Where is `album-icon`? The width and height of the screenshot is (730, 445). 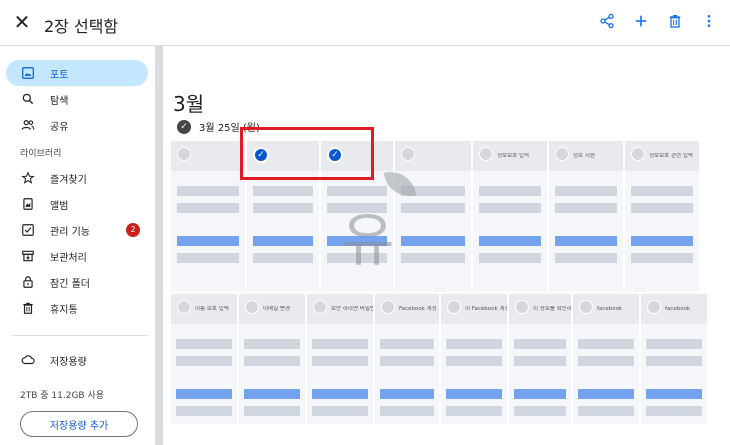
album-icon is located at coordinates (28, 204).